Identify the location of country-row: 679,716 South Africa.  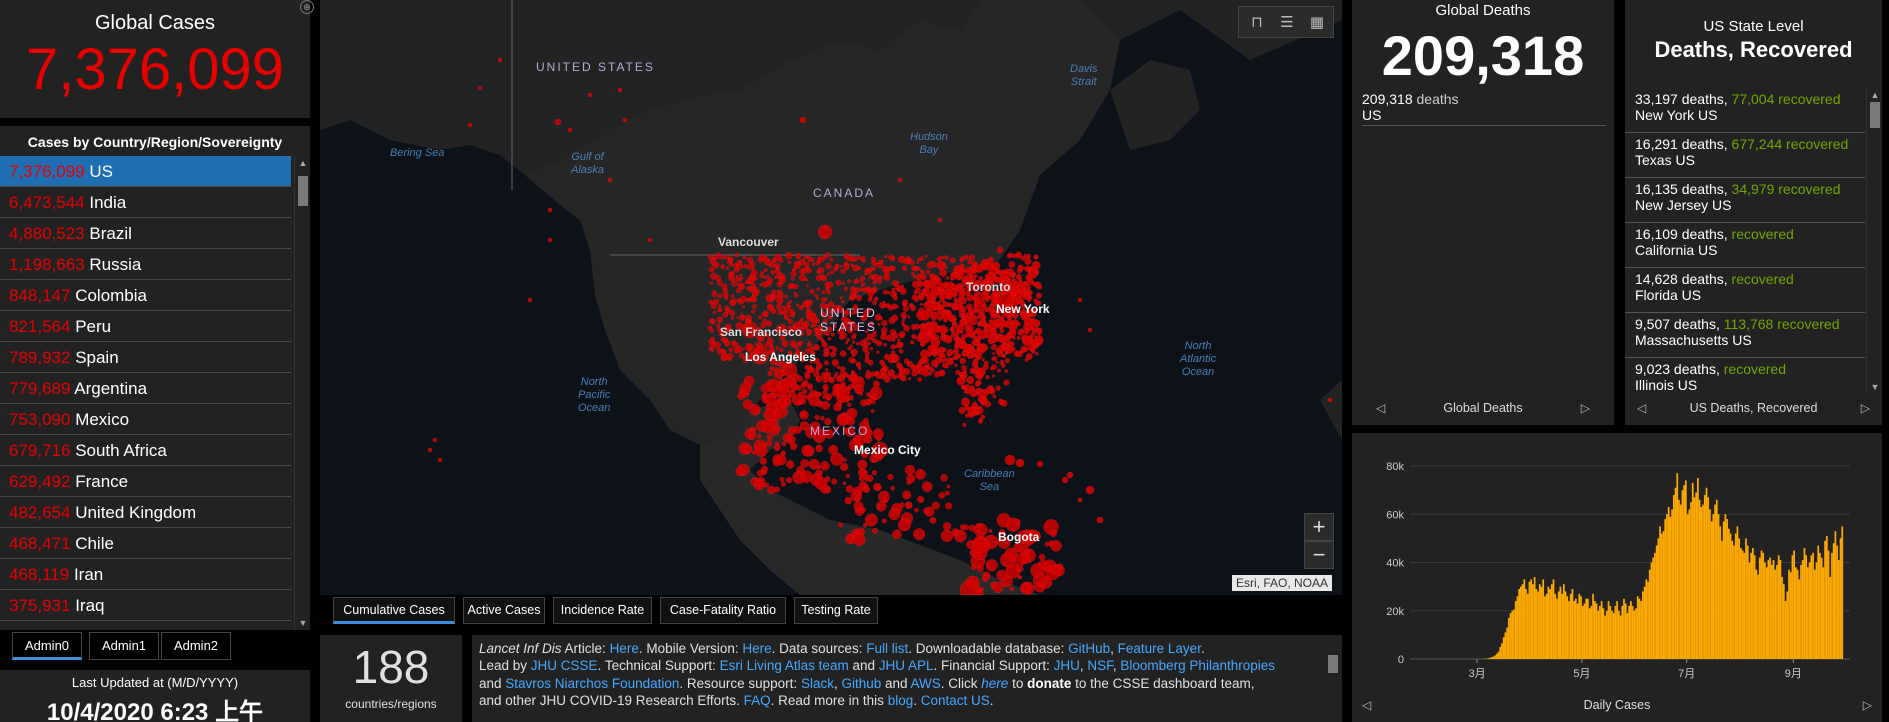
(145, 450).